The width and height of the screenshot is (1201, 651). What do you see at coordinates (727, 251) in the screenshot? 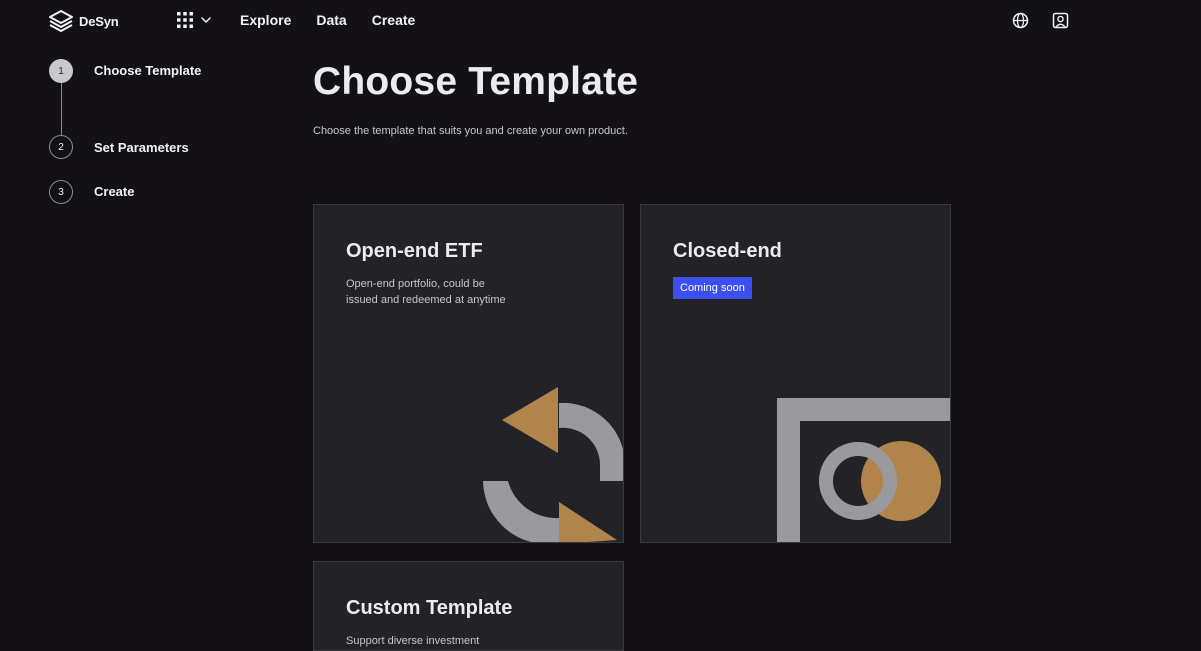
I see `card-title: Closed-end` at bounding box center [727, 251].